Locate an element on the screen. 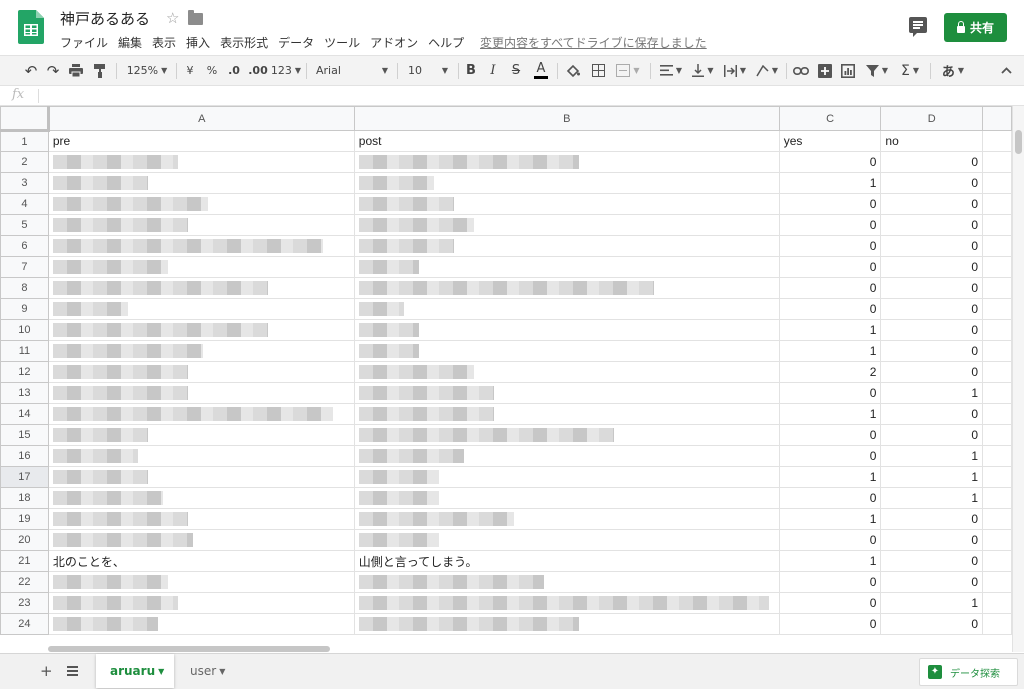 The width and height of the screenshot is (1024, 689). cell-a: pre is located at coordinates (201, 141).